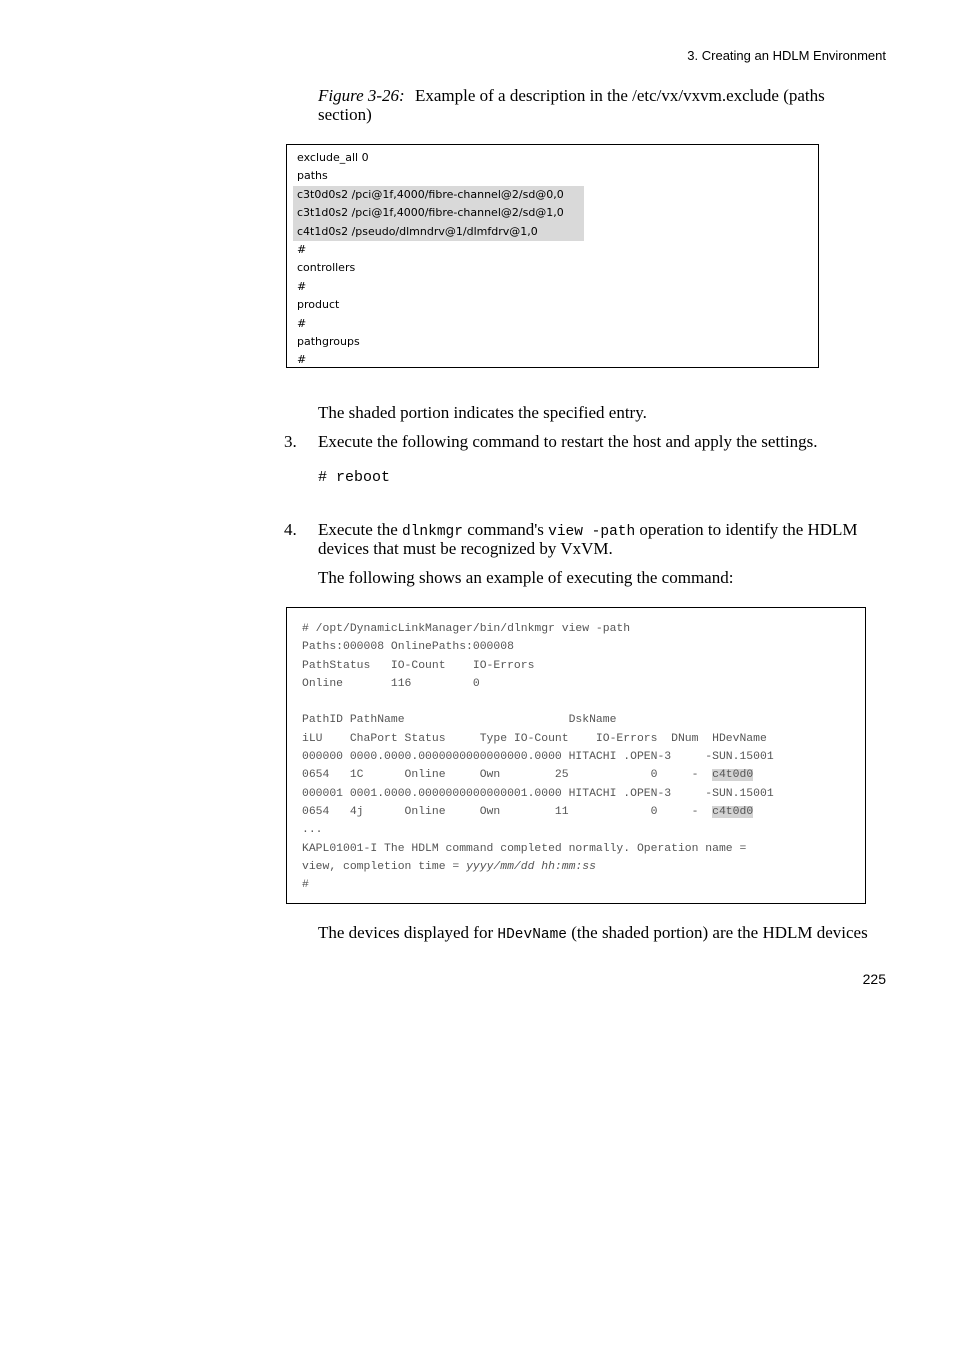 Image resolution: width=954 pixels, height=1351 pixels. I want to click on exclude-entry-shaded: c4t1d0s2 /pseudo/dlmndrv@1/dlmfdrv@1,0, so click(438, 231).